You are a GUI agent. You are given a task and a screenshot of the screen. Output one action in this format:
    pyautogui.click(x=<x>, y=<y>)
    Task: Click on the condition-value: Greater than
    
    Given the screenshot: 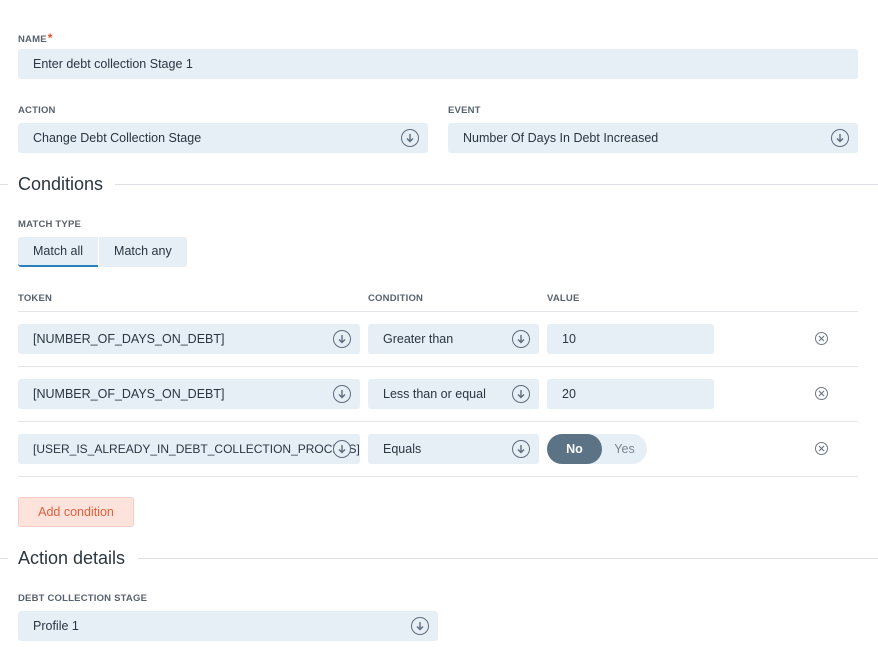 What is the action you would take?
    pyautogui.click(x=418, y=339)
    